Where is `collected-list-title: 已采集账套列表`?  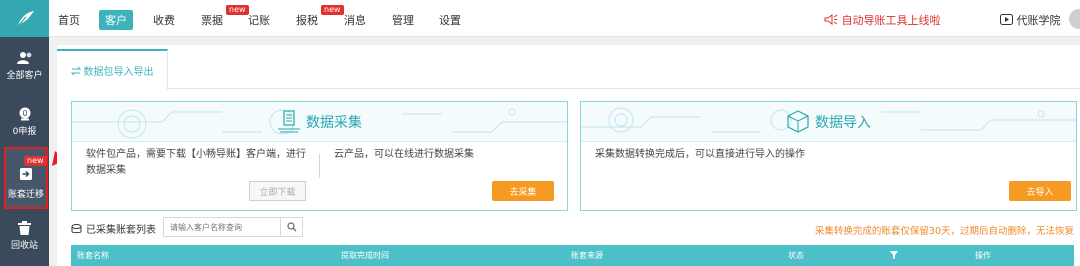
collected-list-title: 已采集账套列表 is located at coordinates (113, 228).